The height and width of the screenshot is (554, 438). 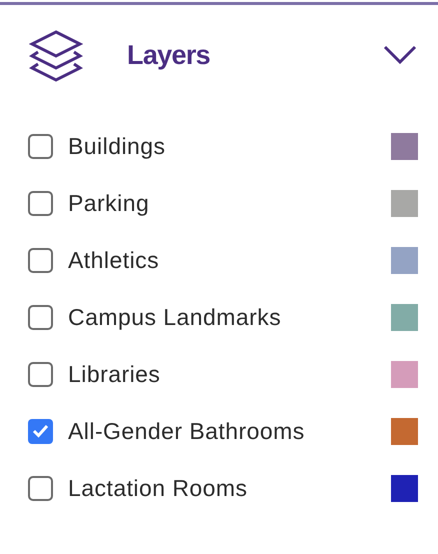 What do you see at coordinates (168, 55) in the screenshot?
I see `panel-title: Layers` at bounding box center [168, 55].